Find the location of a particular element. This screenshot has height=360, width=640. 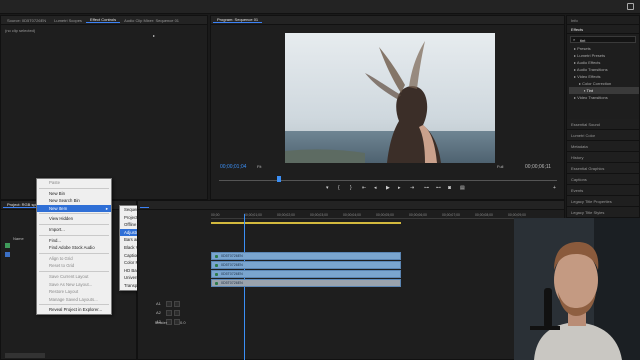

effects-tree-item: ▸ Color Correction is located at coordinates (604, 83).